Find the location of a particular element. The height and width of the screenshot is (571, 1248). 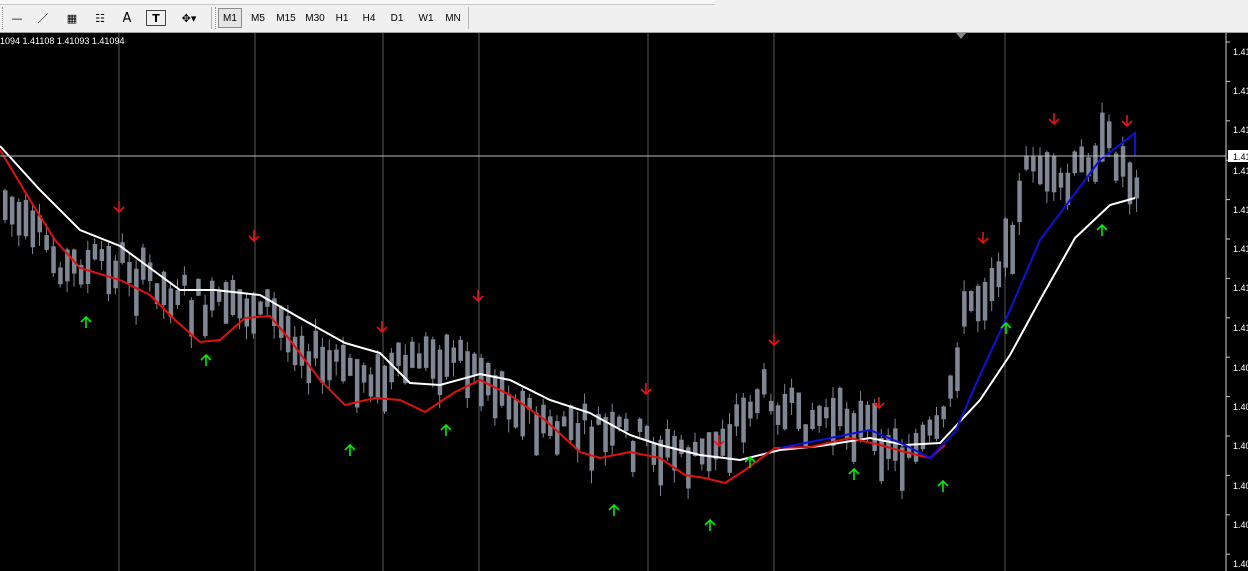

arrows-dropdown-icon: ✥▾ is located at coordinates (189, 18).